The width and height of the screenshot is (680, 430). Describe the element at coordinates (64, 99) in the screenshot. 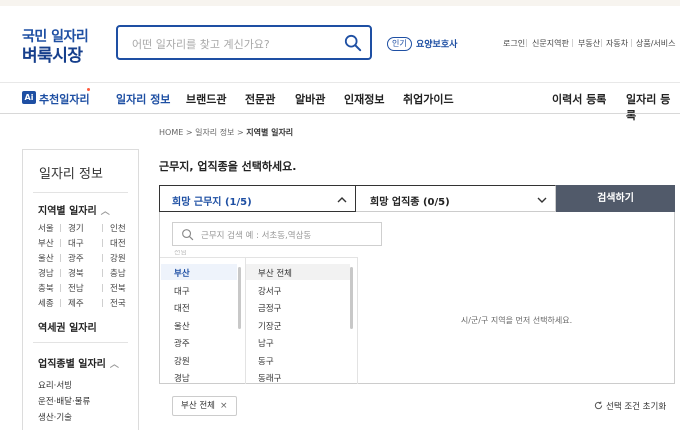

I see `nav-ai-recommend: 추천일자리` at that location.